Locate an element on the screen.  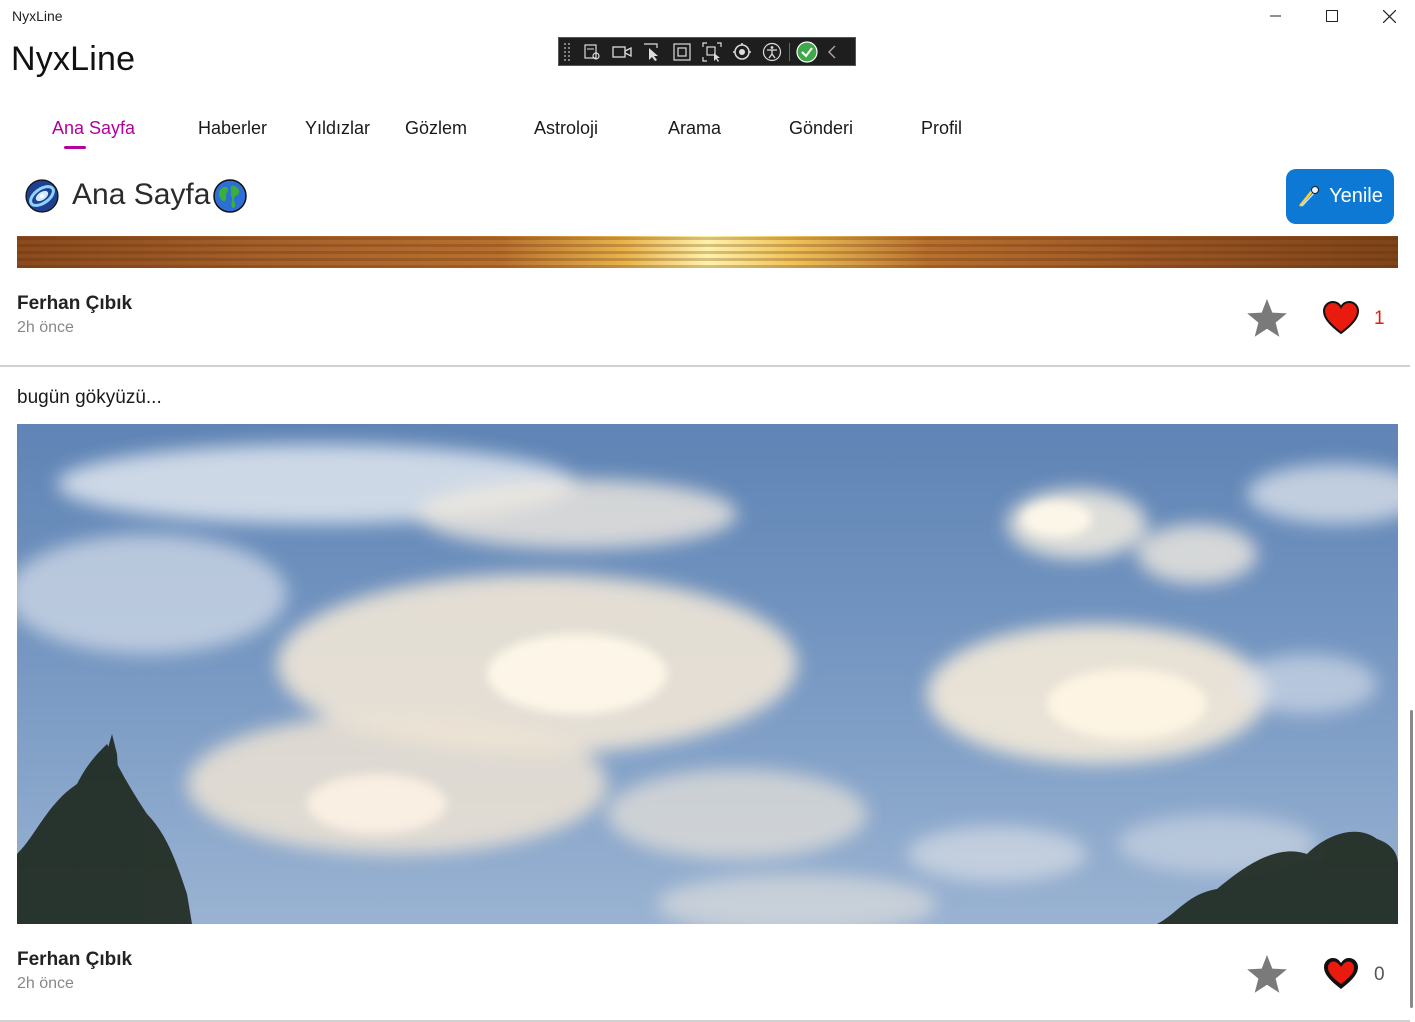
hot-reload-icon is located at coordinates (742, 51).